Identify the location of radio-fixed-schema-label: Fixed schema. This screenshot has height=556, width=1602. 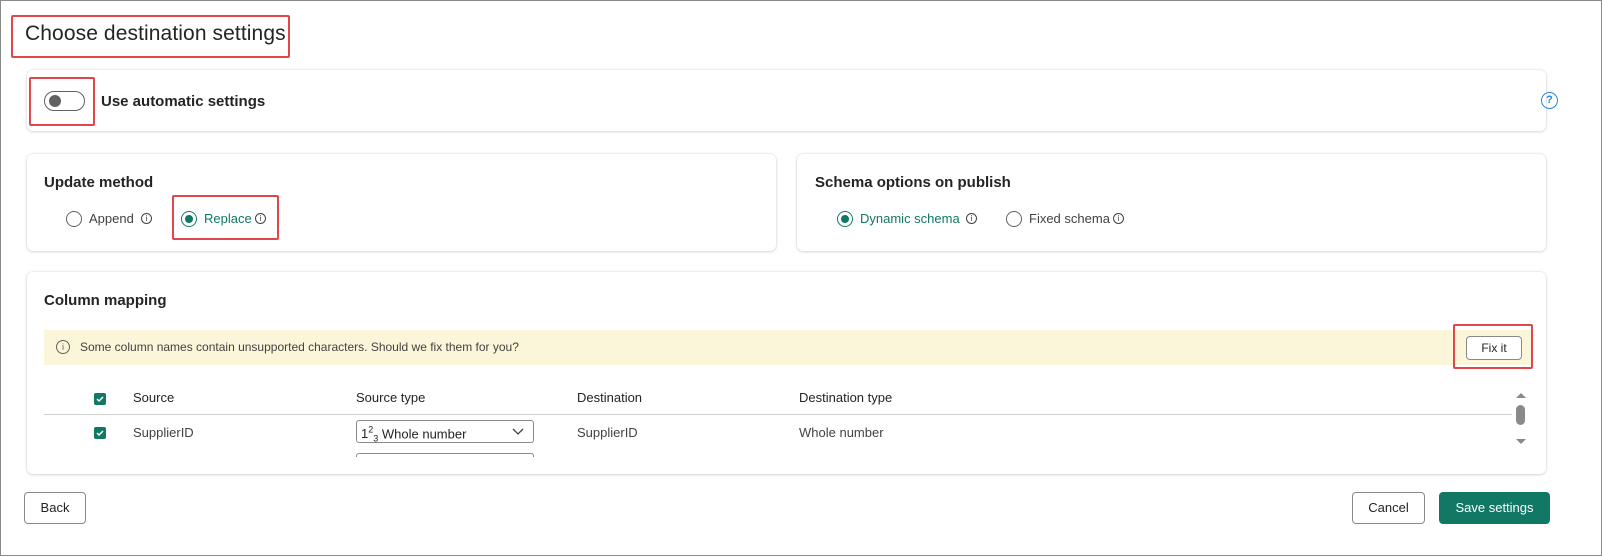
(1069, 218).